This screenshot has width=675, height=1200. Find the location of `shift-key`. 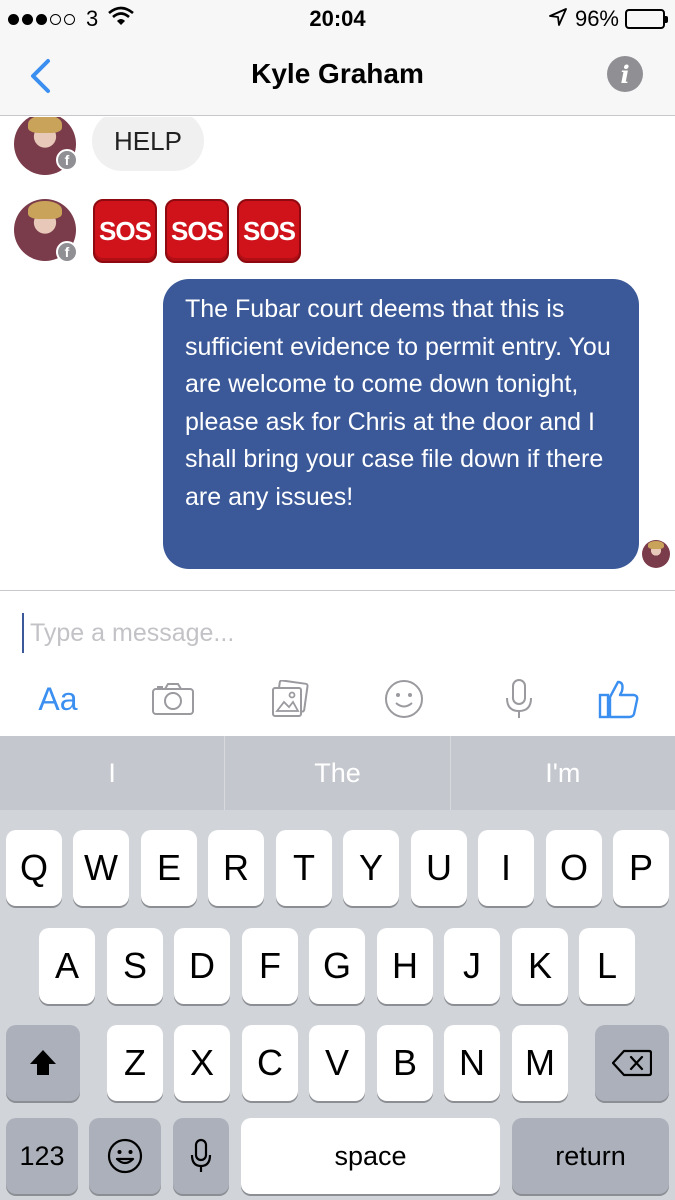

shift-key is located at coordinates (43, 1063).